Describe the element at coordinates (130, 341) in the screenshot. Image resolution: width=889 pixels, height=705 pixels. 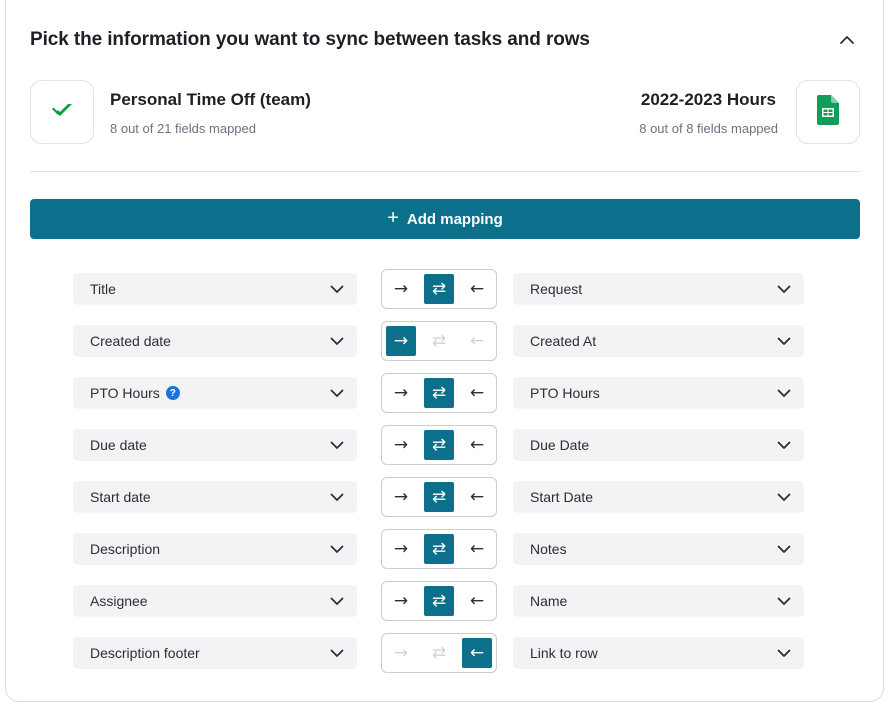
I see `task-field-label: Created date` at that location.